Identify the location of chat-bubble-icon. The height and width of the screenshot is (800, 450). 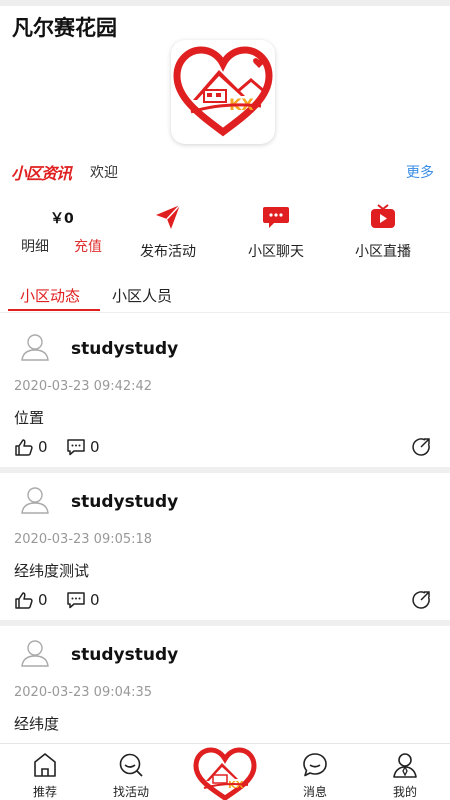
(276, 217).